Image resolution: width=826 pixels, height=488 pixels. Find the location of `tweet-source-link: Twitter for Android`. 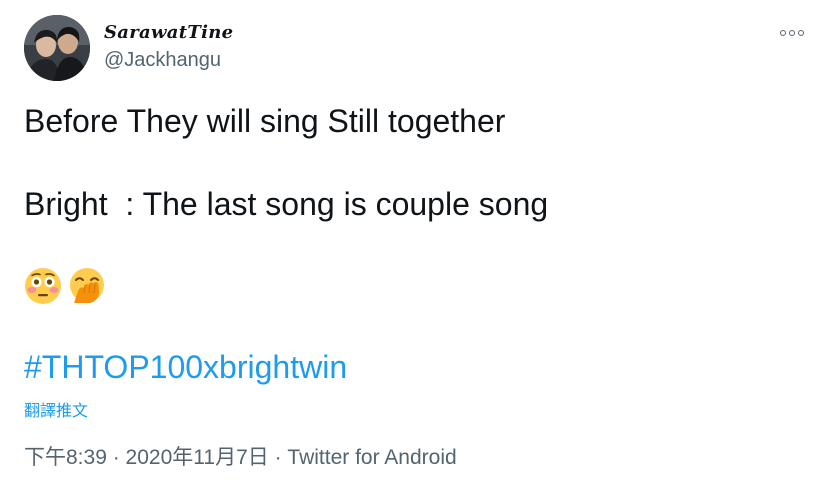

tweet-source-link: Twitter for Android is located at coordinates (371, 457).